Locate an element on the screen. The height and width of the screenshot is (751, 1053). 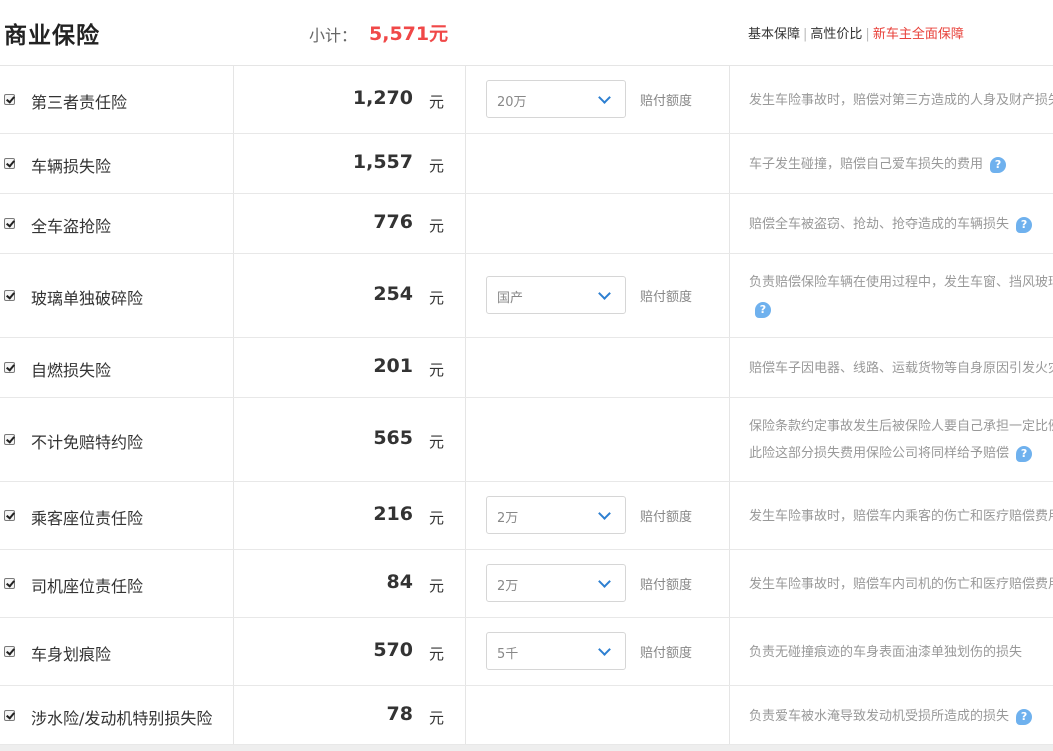
insurance-row: 车辆损失险 1,557 元 车子发生碰撞，赔偿自己爱车损失的费用? is located at coordinates (526, 164).